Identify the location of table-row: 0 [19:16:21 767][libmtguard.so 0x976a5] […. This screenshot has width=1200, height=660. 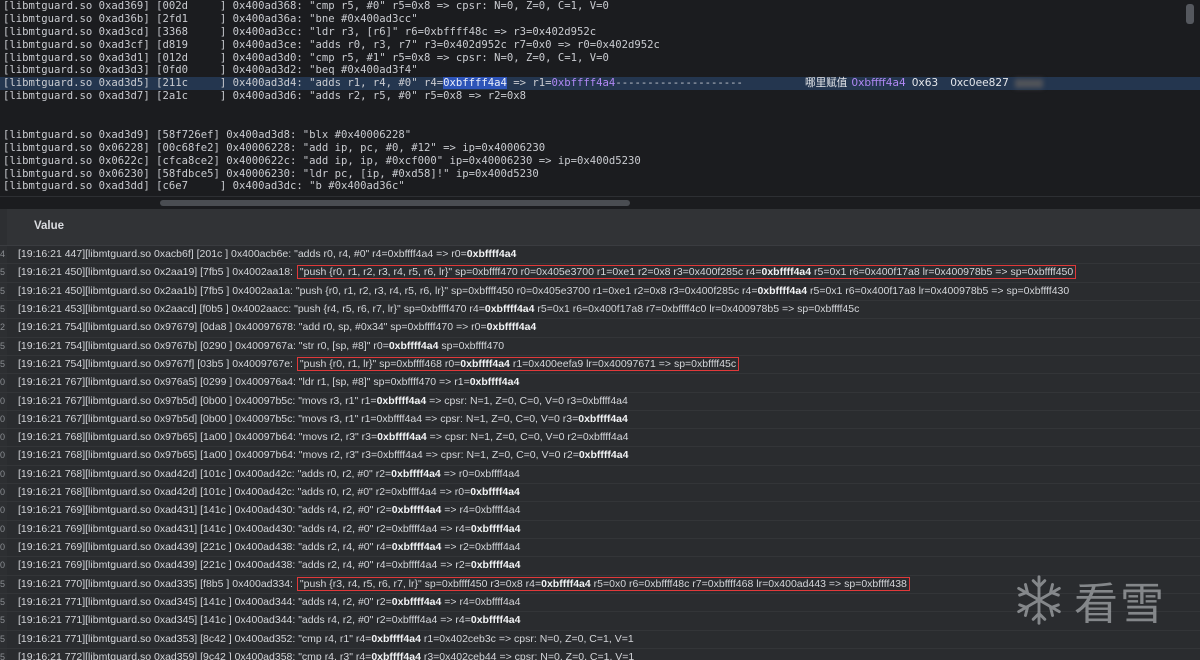
(600, 383).